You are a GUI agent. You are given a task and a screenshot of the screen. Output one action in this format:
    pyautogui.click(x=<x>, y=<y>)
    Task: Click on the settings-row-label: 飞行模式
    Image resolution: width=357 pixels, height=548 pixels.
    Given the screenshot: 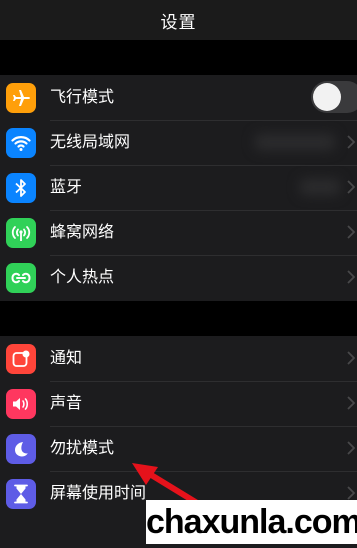 What is the action you would take?
    pyautogui.click(x=82, y=96)
    